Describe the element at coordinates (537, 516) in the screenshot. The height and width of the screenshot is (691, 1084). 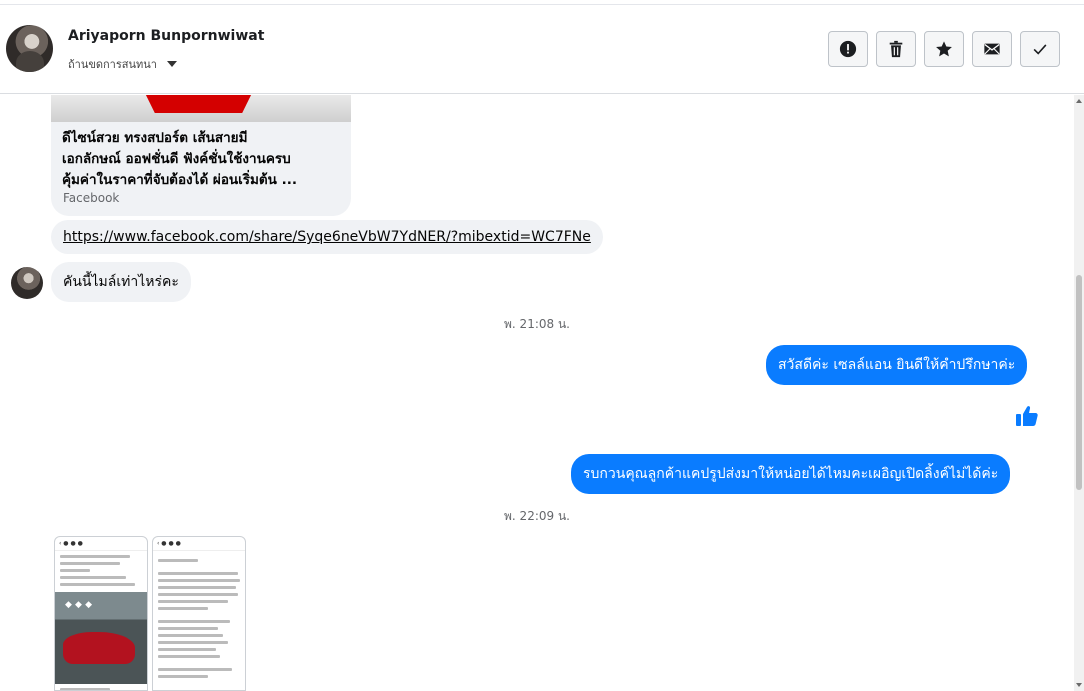
I see `timestamp: พ. 22:09 น.` at that location.